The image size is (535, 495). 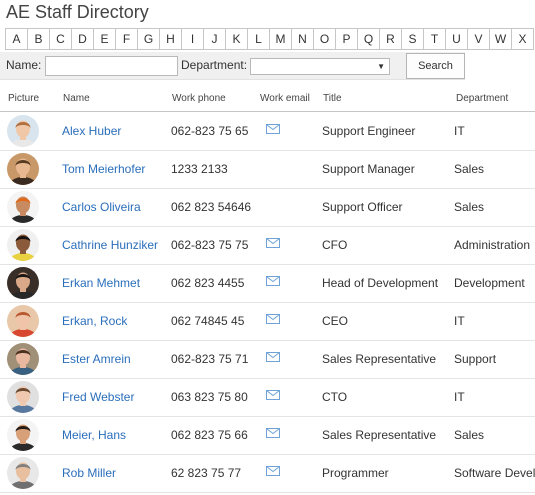 I want to click on work-phone: 1233 2133, so click(x=199, y=169).